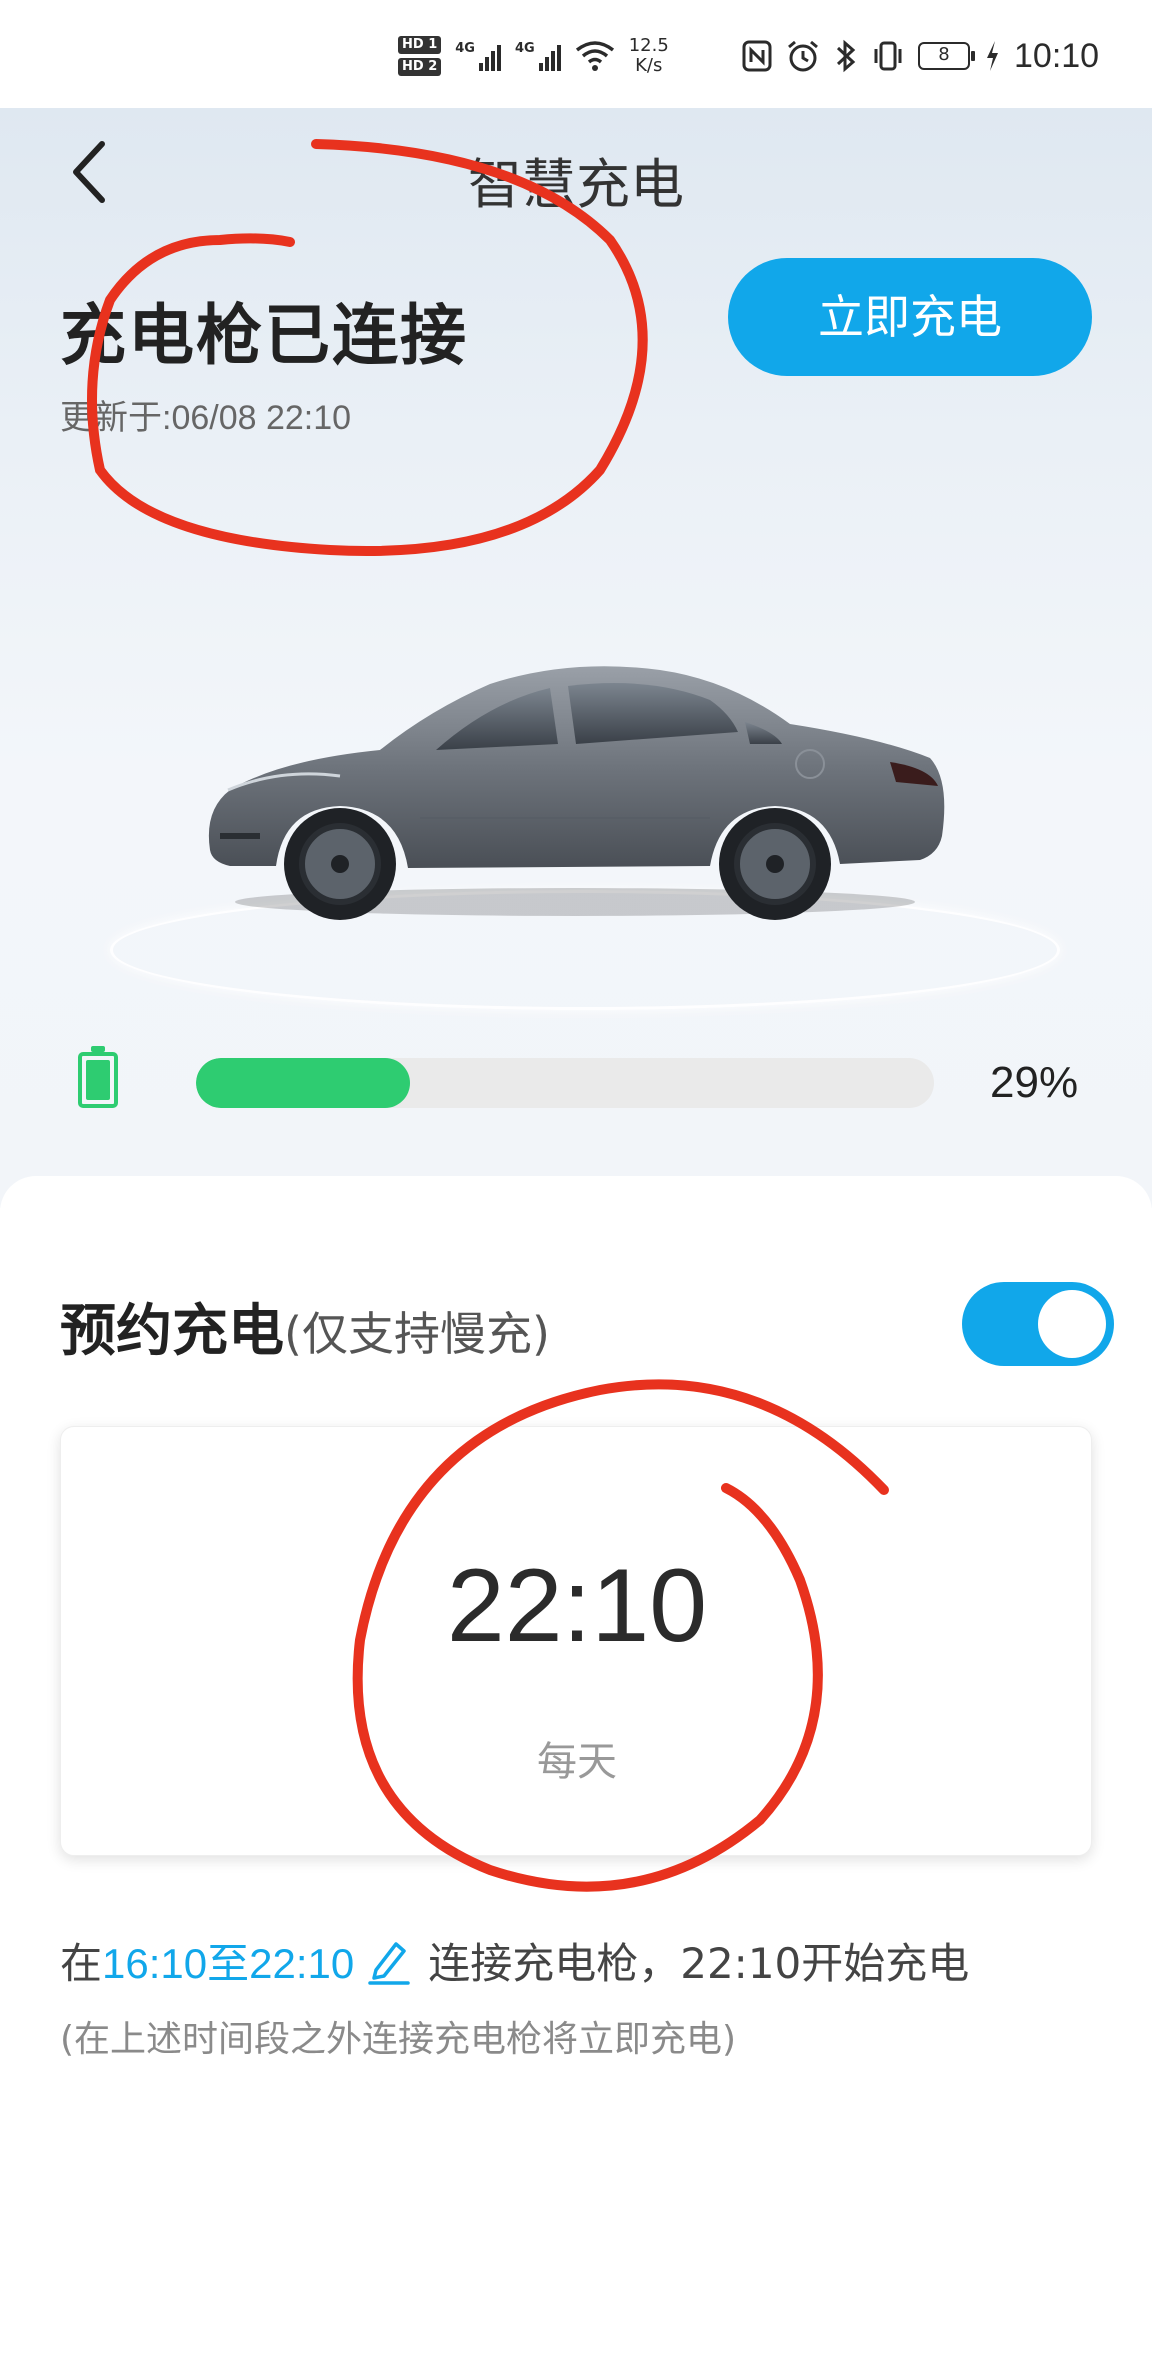 This screenshot has width=1152, height=2376. Describe the element at coordinates (577, 1762) in the screenshot. I see `schedule-repeat: 每天` at that location.